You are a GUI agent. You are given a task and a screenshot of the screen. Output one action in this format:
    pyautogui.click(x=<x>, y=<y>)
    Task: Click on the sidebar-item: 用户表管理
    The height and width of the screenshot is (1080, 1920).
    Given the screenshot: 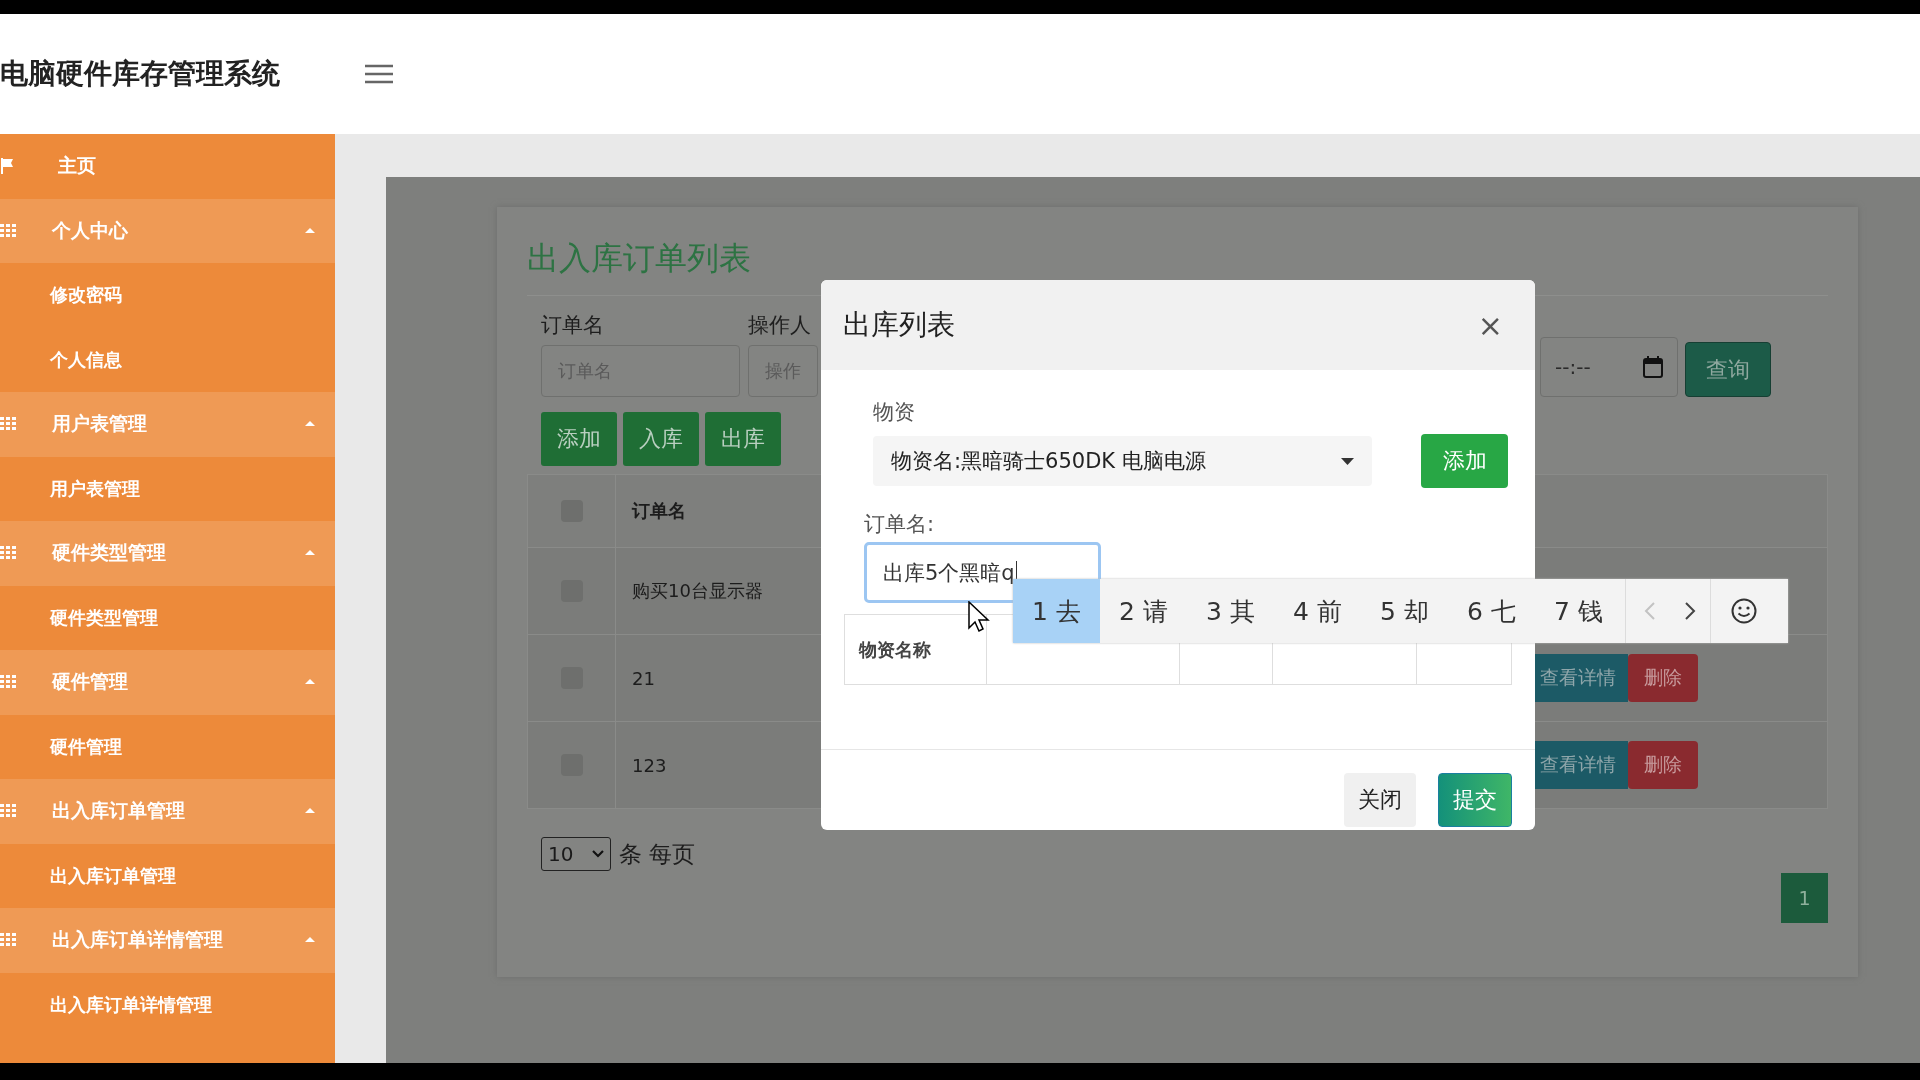 What is the action you would take?
    pyautogui.click(x=167, y=488)
    